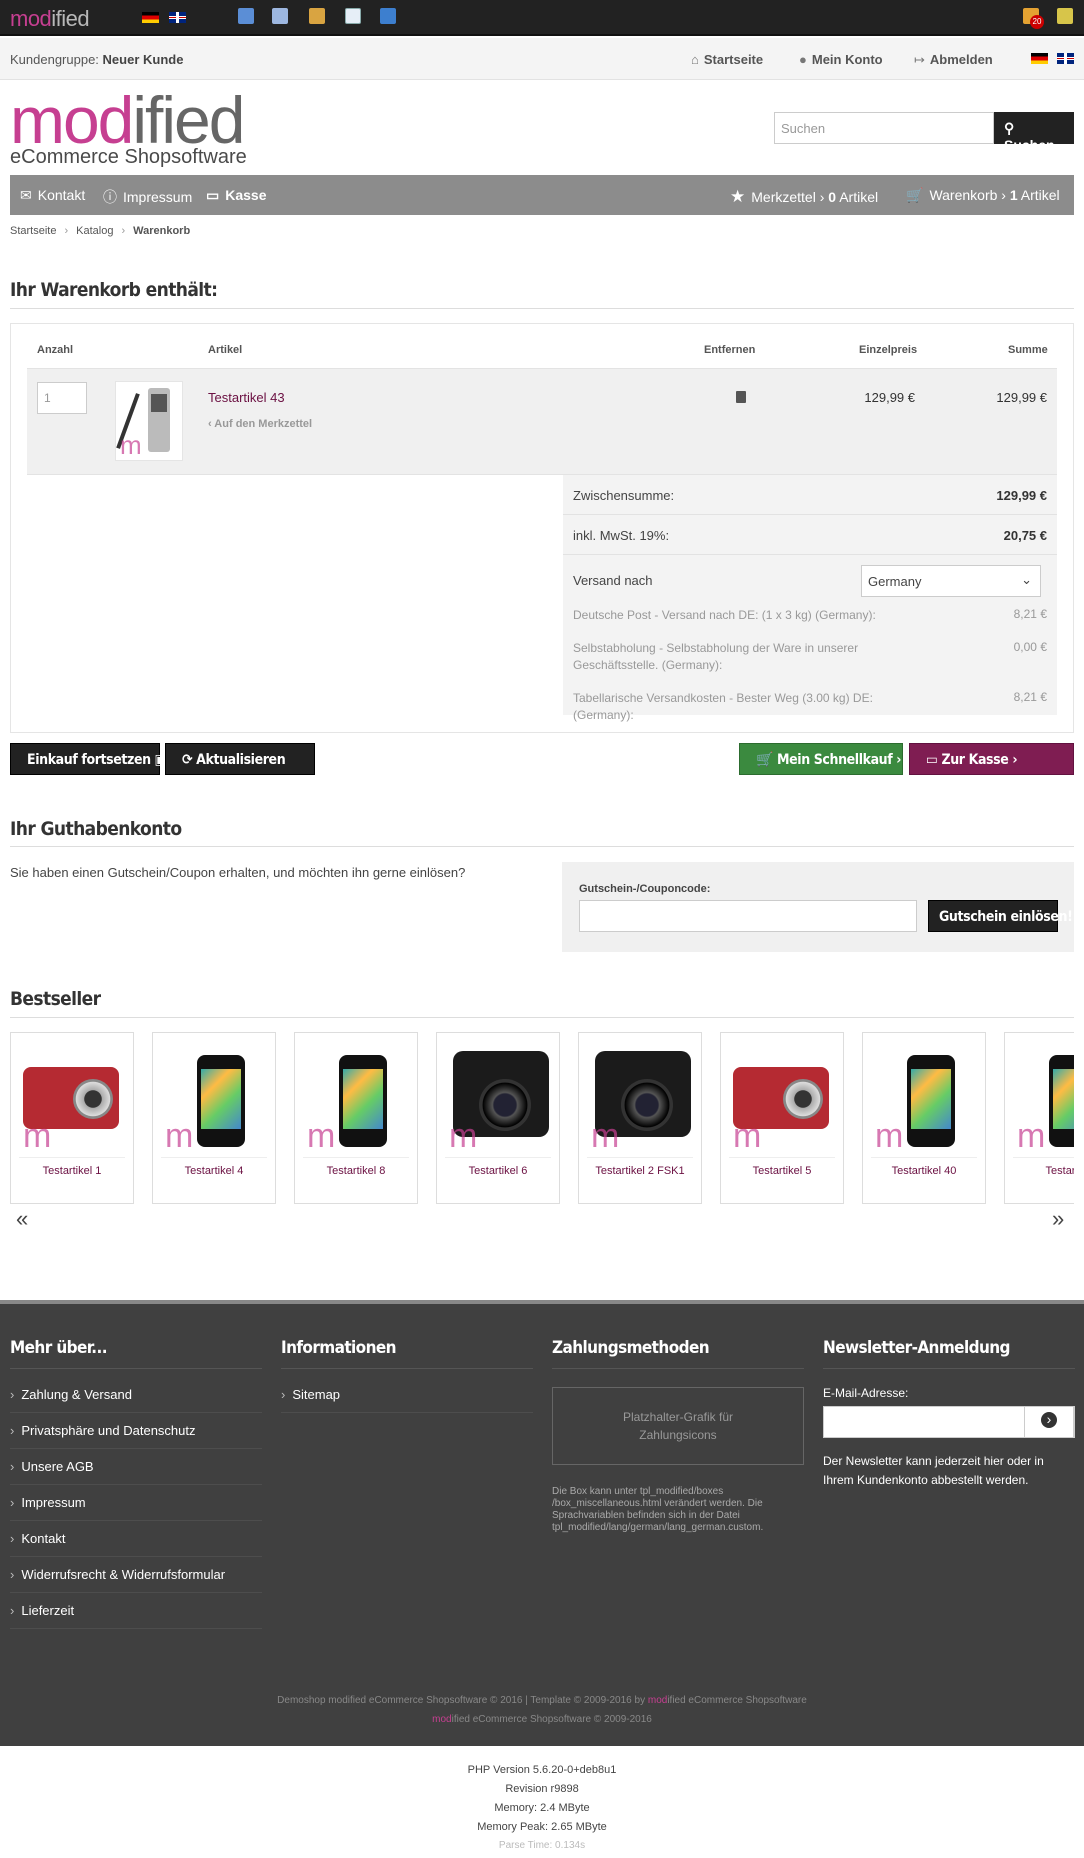  Describe the element at coordinates (149, 421) in the screenshot. I see `product-thumbnail: m` at that location.